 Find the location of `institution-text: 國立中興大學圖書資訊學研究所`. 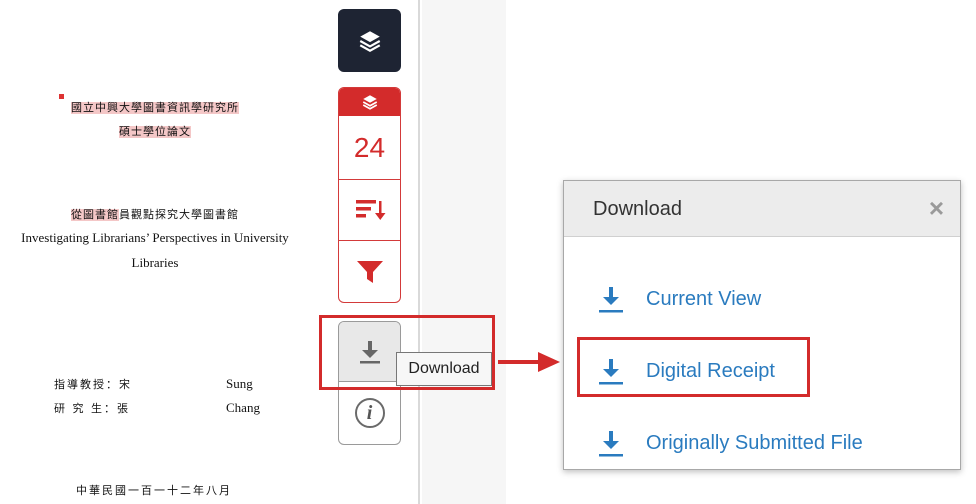

institution-text: 國立中興大學圖書資訊學研究所 is located at coordinates (155, 108).